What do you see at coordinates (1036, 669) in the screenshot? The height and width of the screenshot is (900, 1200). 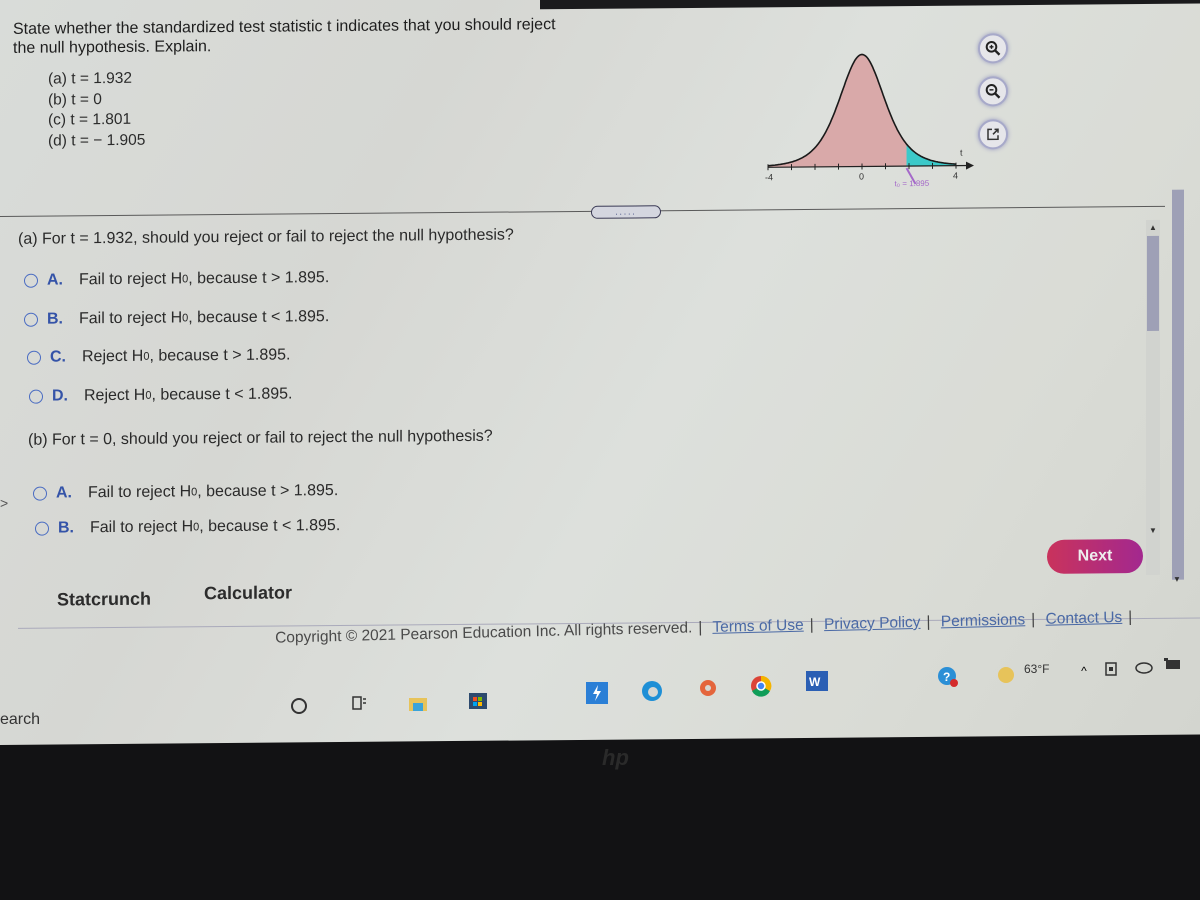 I see `weather-temperature: 63°F` at bounding box center [1036, 669].